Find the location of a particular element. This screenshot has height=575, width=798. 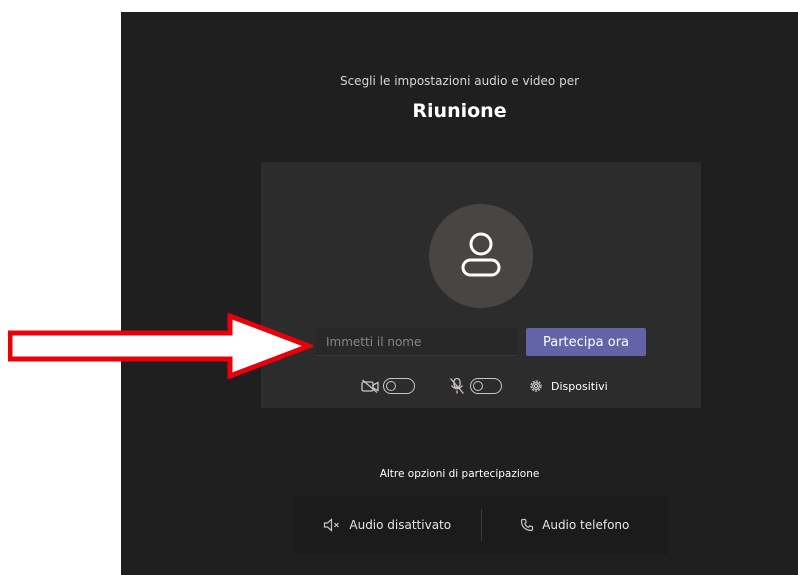

person-icon is located at coordinates (481, 256).